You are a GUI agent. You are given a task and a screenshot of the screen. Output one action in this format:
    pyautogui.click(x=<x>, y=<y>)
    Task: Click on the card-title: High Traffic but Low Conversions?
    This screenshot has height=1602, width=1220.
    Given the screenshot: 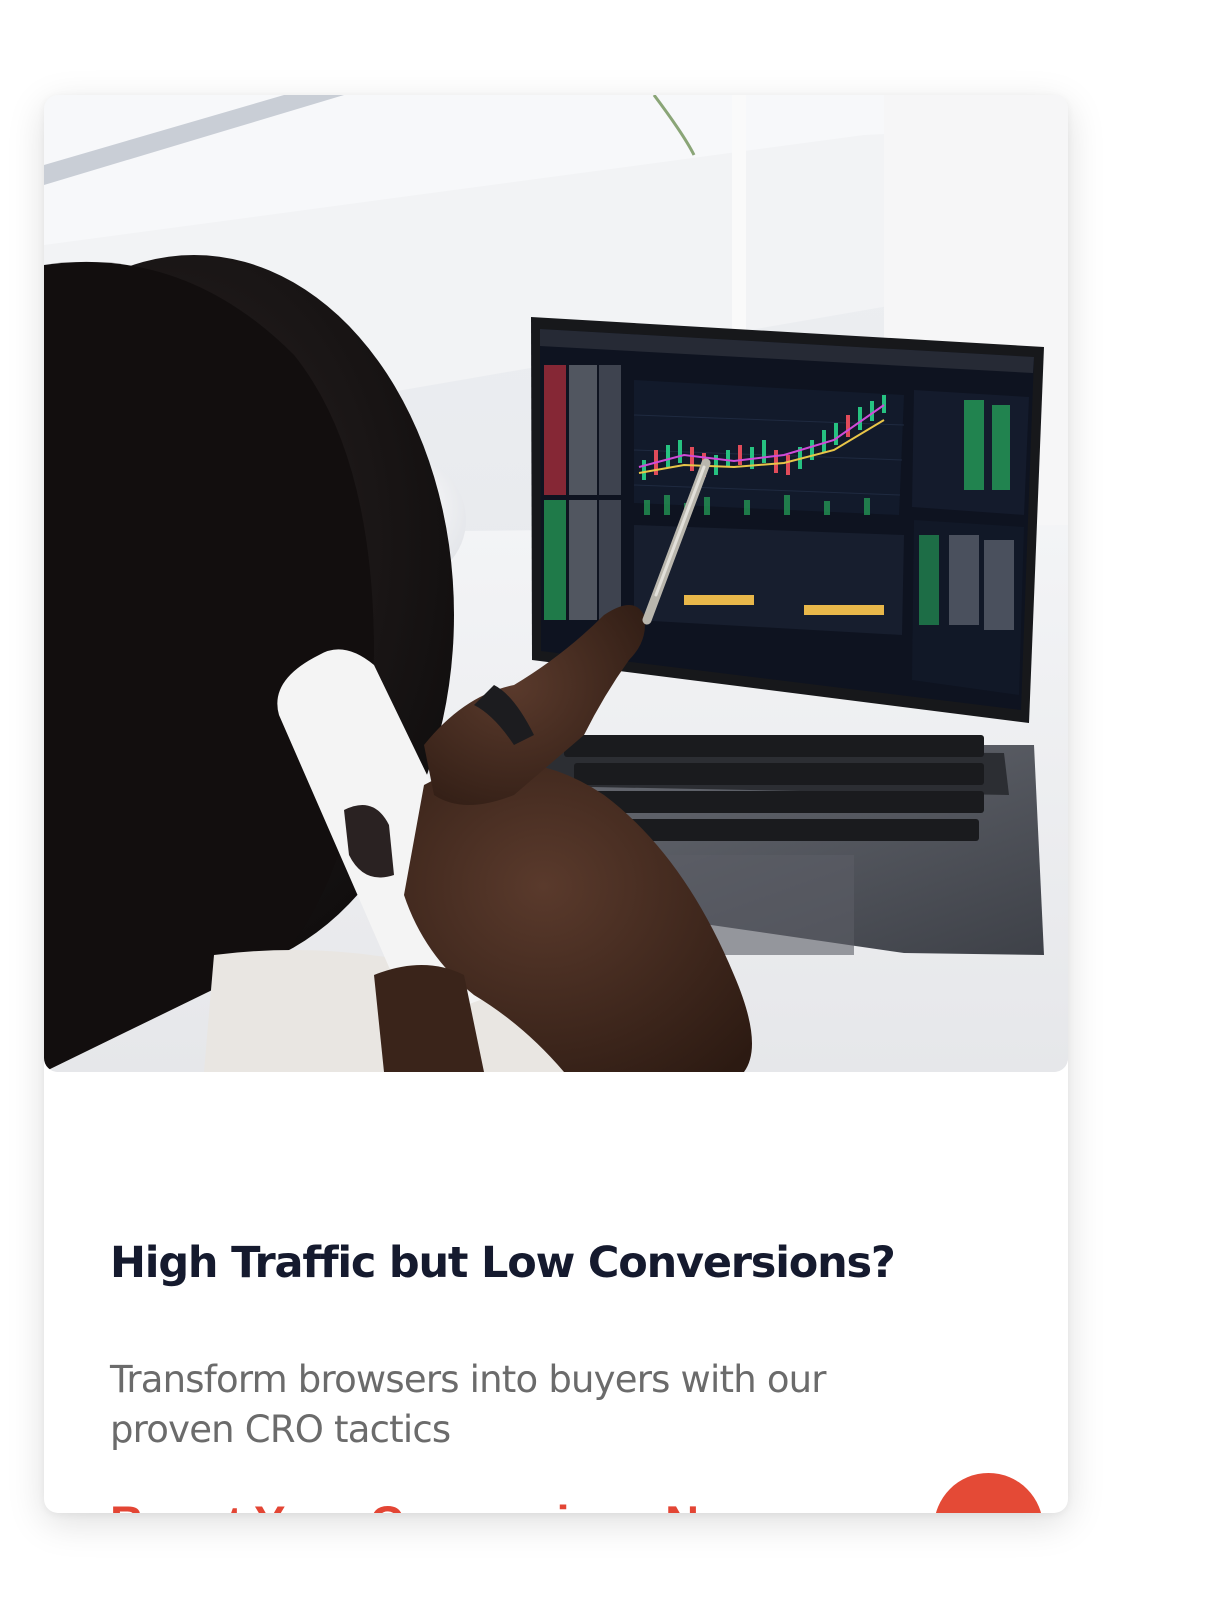 What is the action you would take?
    pyautogui.click(x=503, y=1263)
    